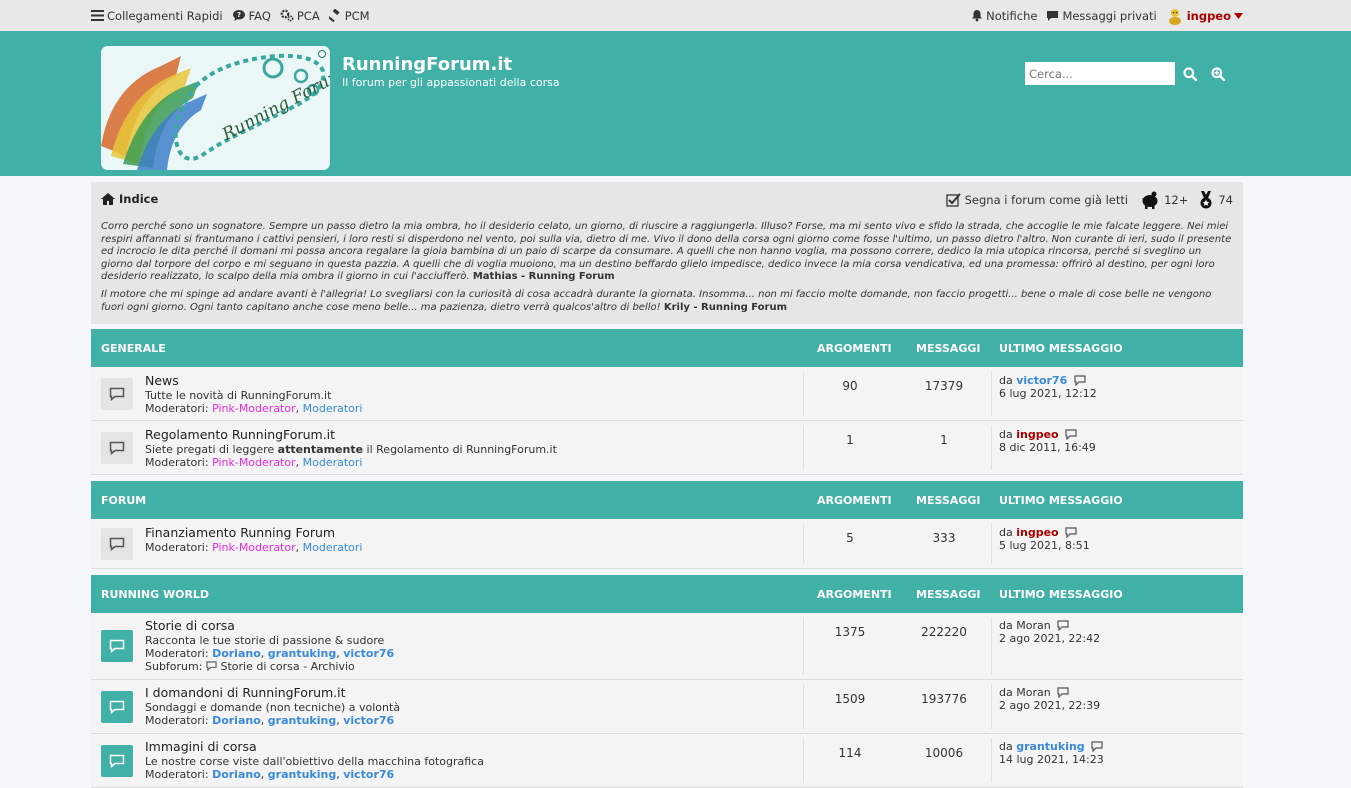 The width and height of the screenshot is (1351, 788). I want to click on column-topics: ARGOMENTI, so click(854, 594).